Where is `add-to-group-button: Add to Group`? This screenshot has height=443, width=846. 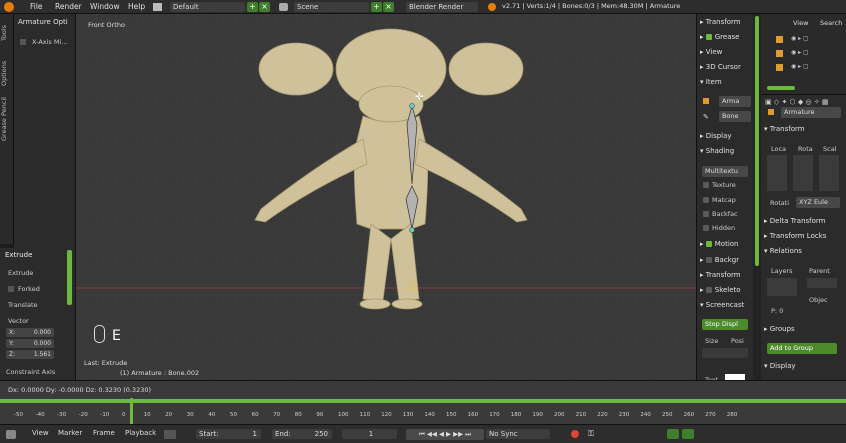 add-to-group-button: Add to Group is located at coordinates (802, 348).